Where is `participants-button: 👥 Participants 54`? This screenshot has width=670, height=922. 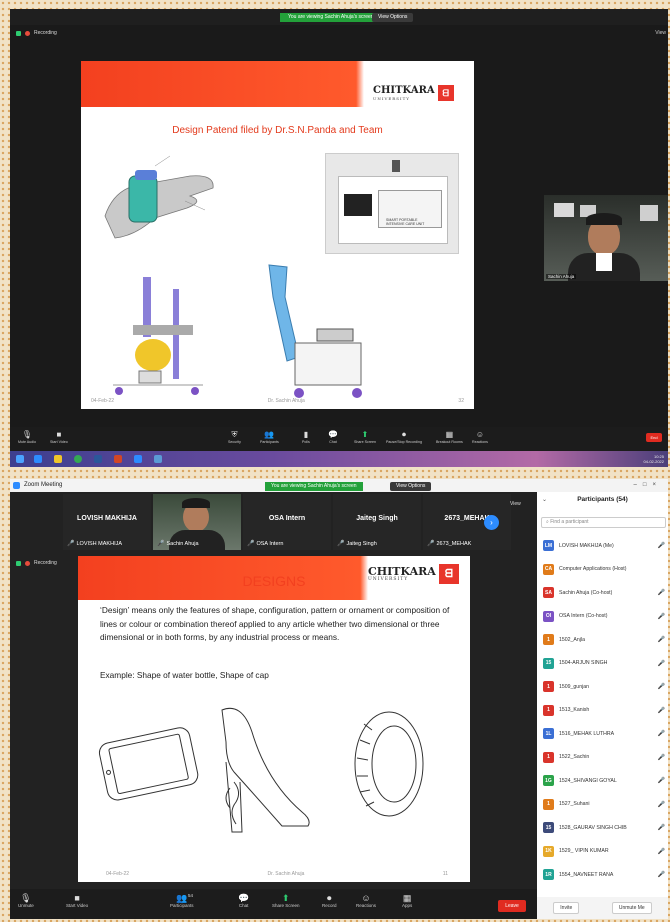
participants-button: 👥 Participants 54 is located at coordinates (182, 900).